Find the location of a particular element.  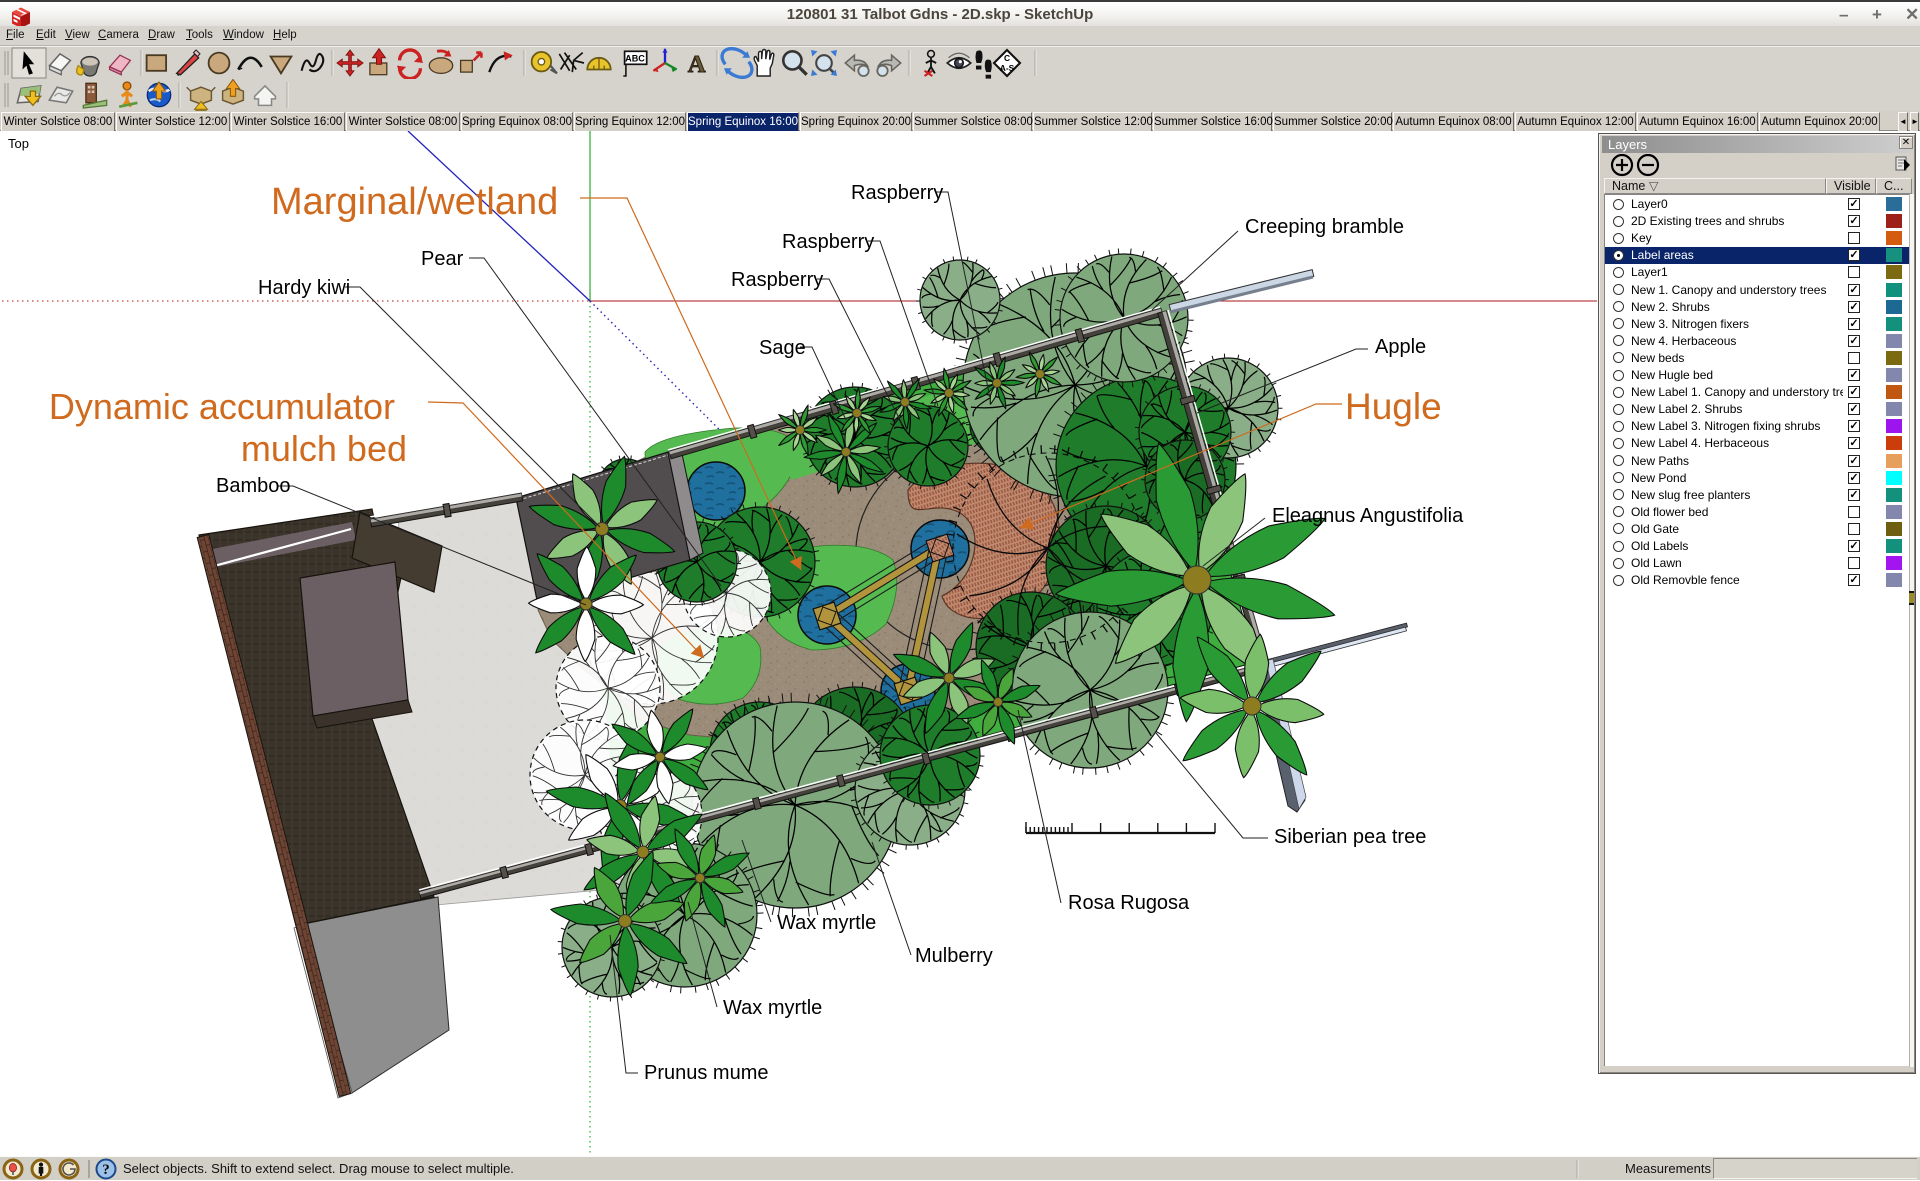

svg-text: Pear is located at coordinates (442, 259).